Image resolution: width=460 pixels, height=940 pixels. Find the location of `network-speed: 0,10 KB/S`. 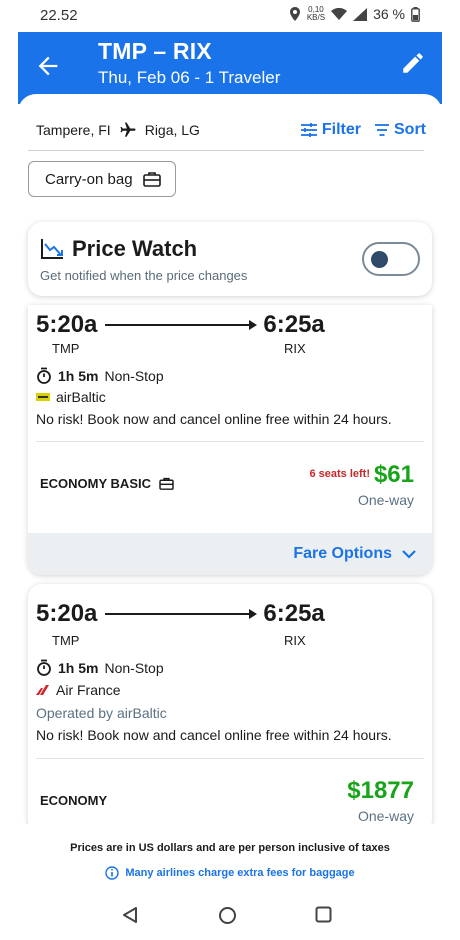

network-speed: 0,10 KB/S is located at coordinates (316, 13).